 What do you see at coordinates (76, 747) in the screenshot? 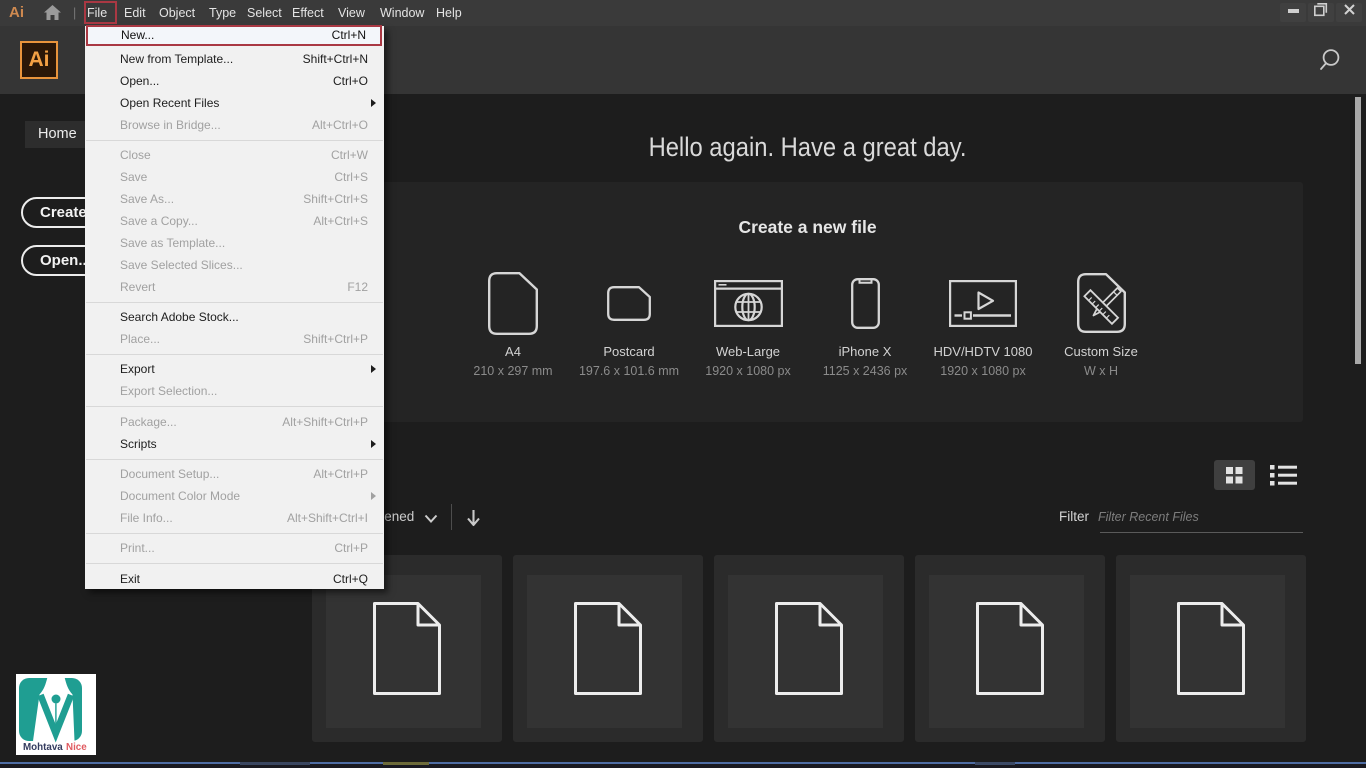
I see `svg-text: Nice` at bounding box center [76, 747].